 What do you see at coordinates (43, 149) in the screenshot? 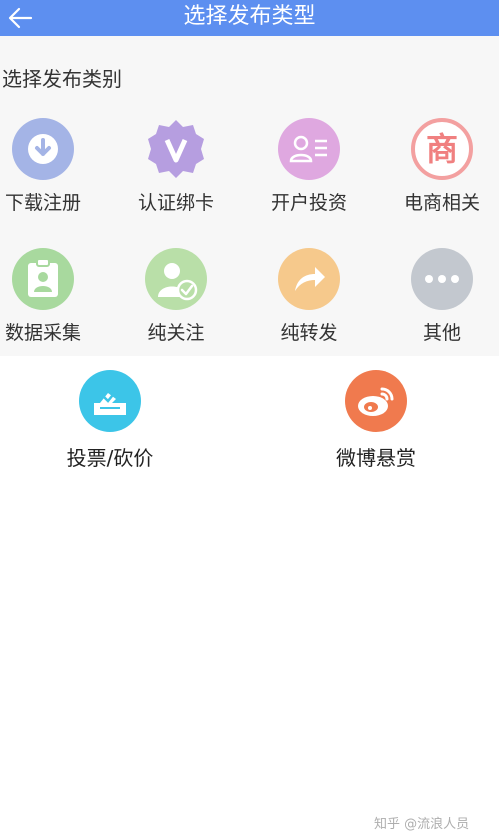
I see `download-icon` at bounding box center [43, 149].